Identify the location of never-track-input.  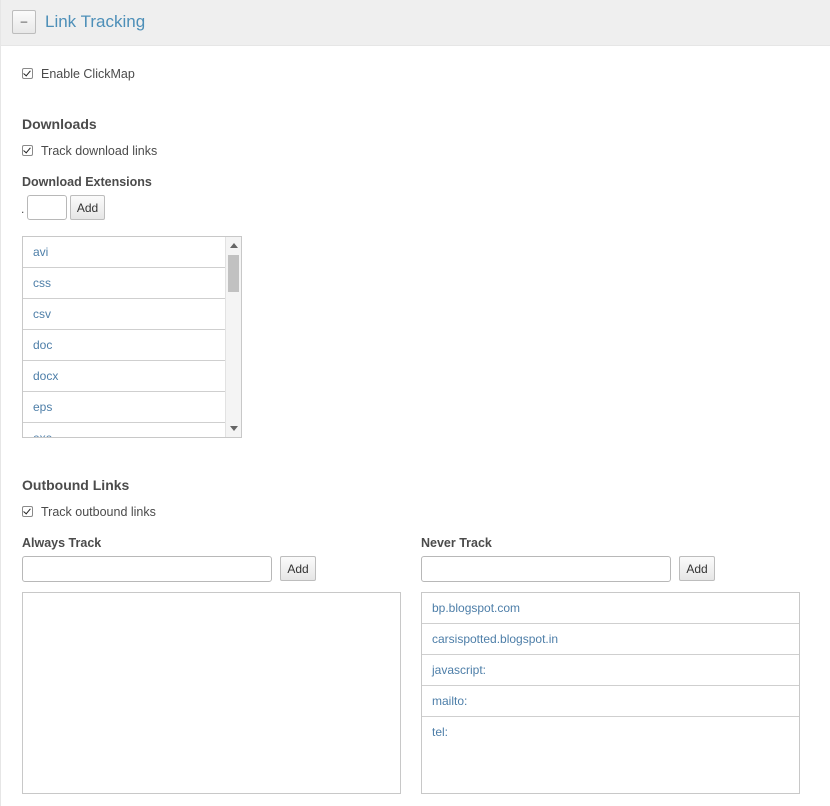
(546, 569).